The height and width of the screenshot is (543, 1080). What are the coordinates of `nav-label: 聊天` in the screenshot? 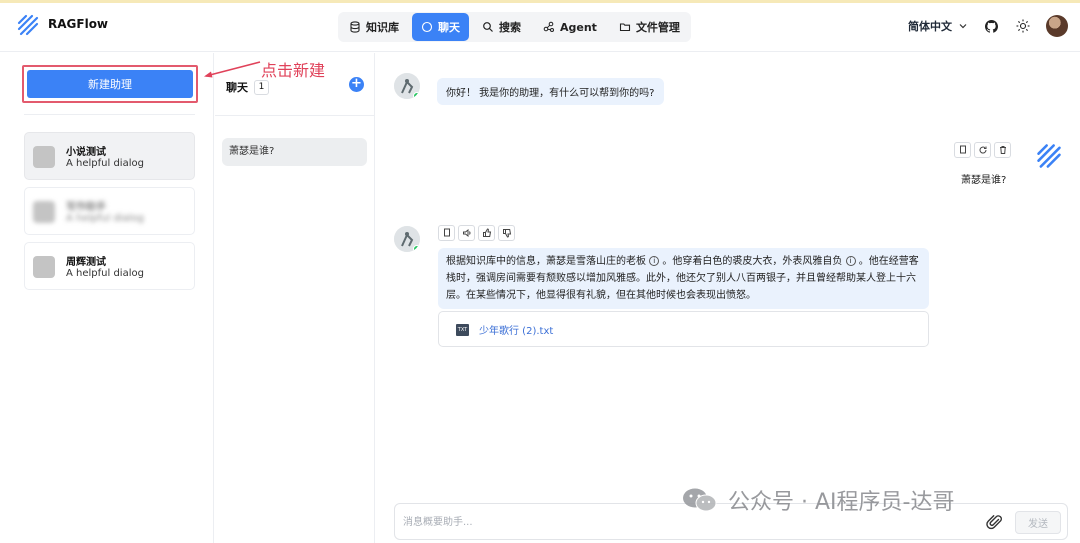 It's located at (449, 27).